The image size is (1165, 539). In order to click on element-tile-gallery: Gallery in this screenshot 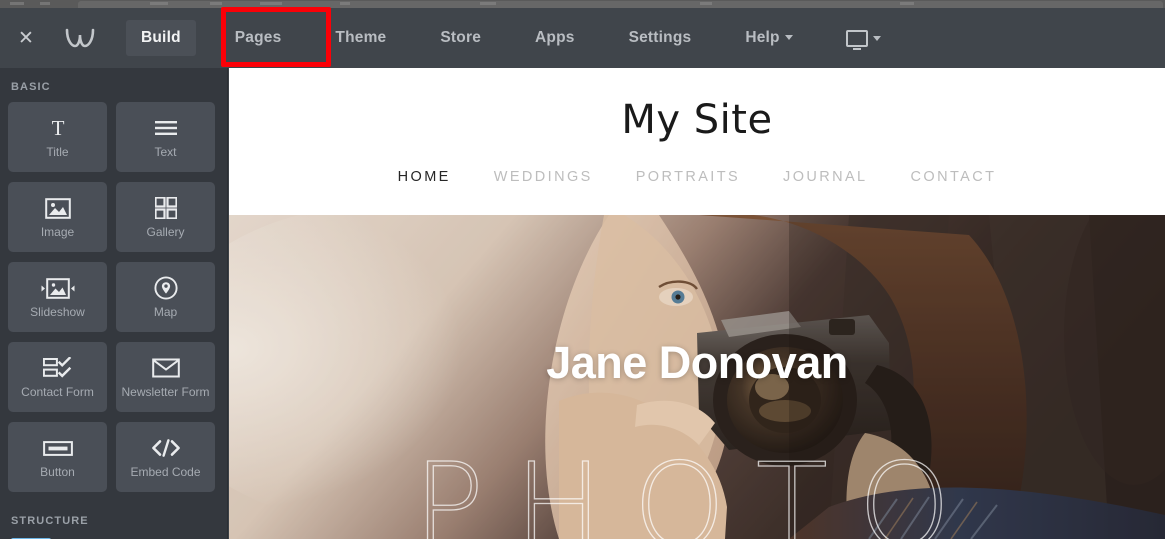, I will do `click(165, 217)`.